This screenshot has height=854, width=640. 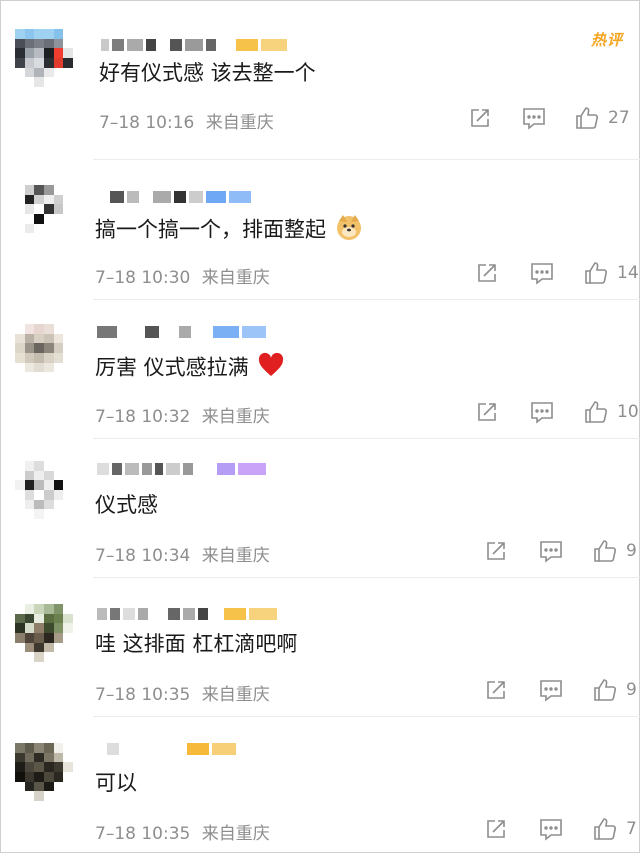 What do you see at coordinates (143, 417) in the screenshot?
I see `comment-time: 7–18 10:32` at bounding box center [143, 417].